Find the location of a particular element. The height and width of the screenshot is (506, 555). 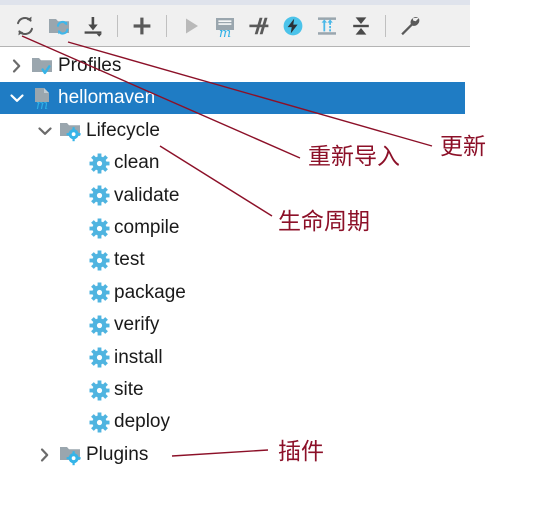

tree-node-label: compile is located at coordinates (147, 227).